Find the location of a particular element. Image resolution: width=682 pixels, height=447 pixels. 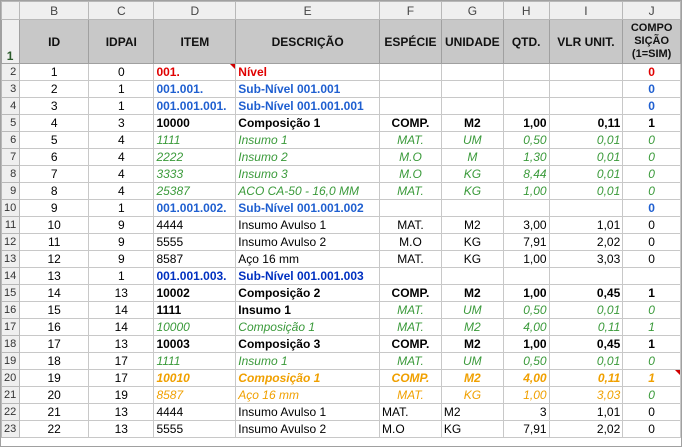

cell-id: 18 is located at coordinates (54, 361).